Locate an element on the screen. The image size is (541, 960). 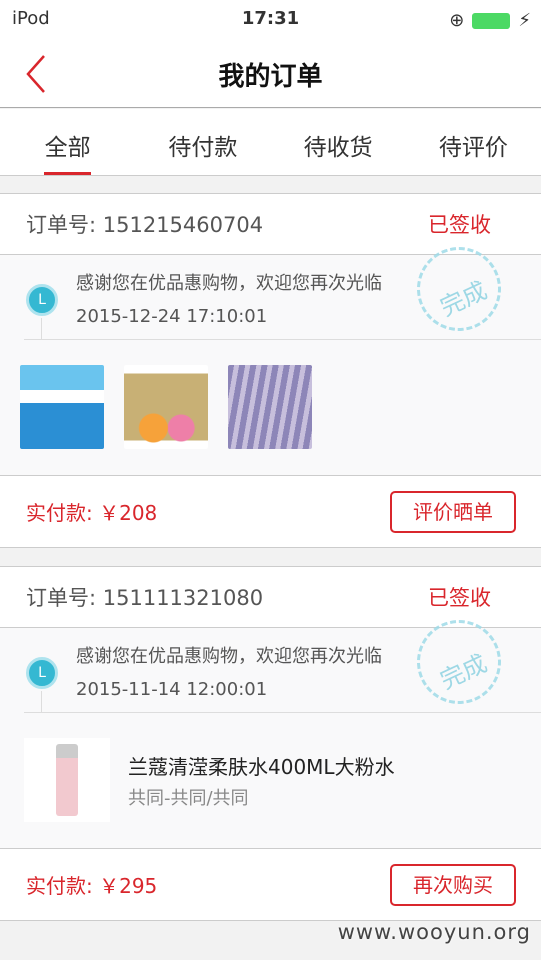
order-number: 订单号: 151215460704 is located at coordinates (145, 225).